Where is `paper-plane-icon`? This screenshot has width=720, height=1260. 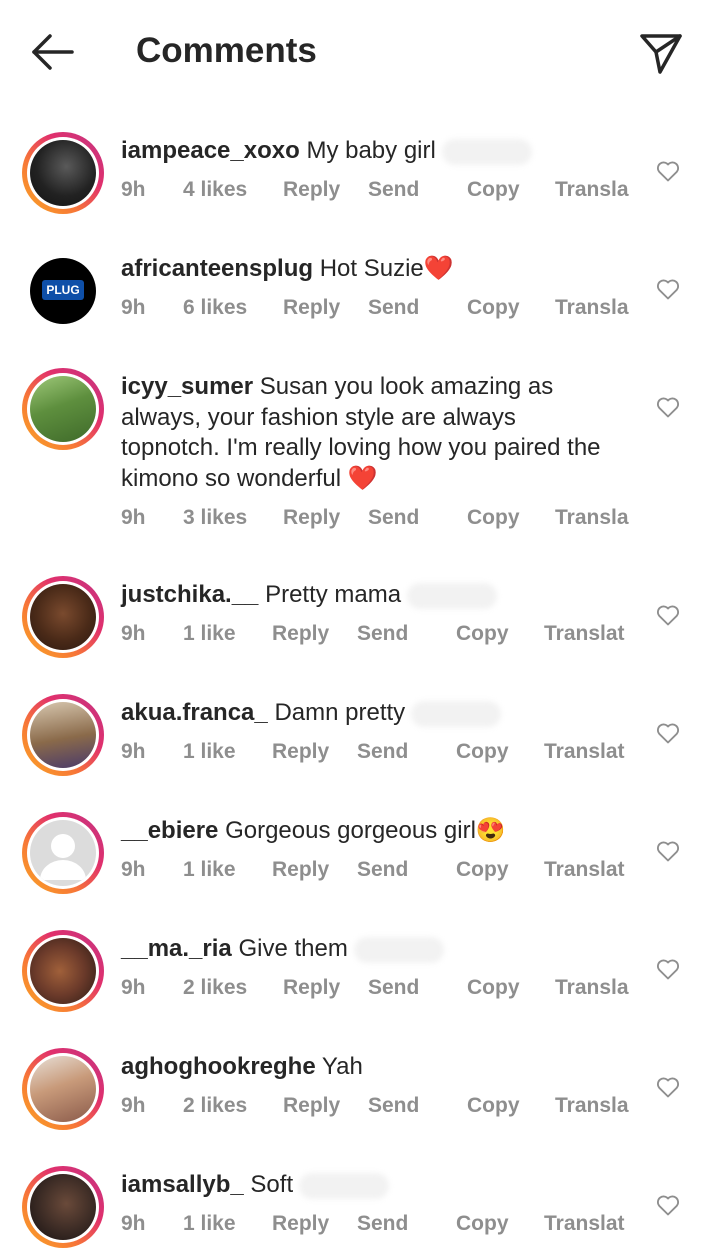
paper-plane-icon is located at coordinates (661, 54).